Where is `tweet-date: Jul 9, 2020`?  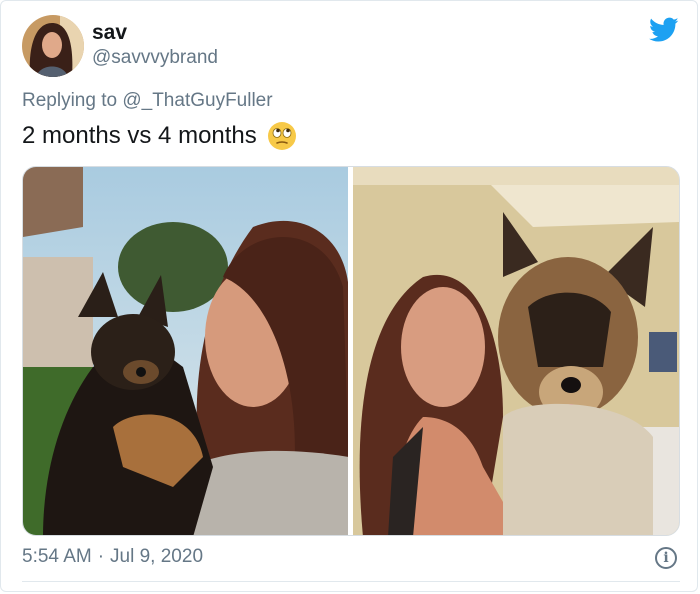
tweet-date: Jul 9, 2020 is located at coordinates (157, 556).